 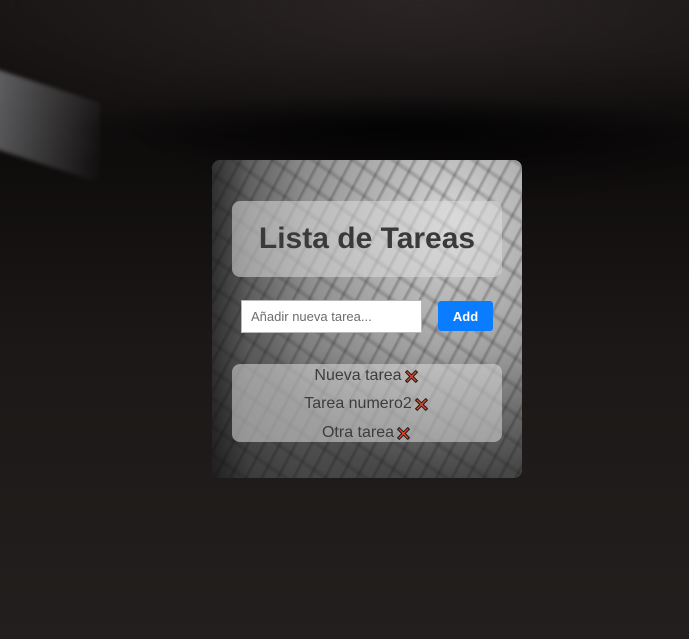 I want to click on task-label: Nueva tarea, so click(x=358, y=375).